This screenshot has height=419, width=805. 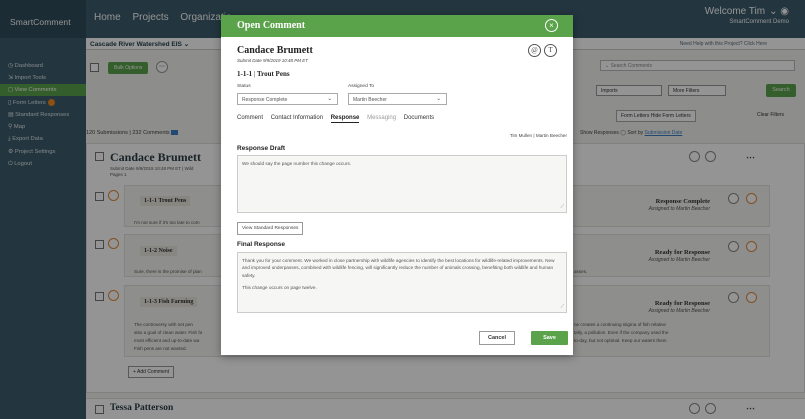 What do you see at coordinates (550, 50) in the screenshot?
I see `tag-icon: T` at bounding box center [550, 50].